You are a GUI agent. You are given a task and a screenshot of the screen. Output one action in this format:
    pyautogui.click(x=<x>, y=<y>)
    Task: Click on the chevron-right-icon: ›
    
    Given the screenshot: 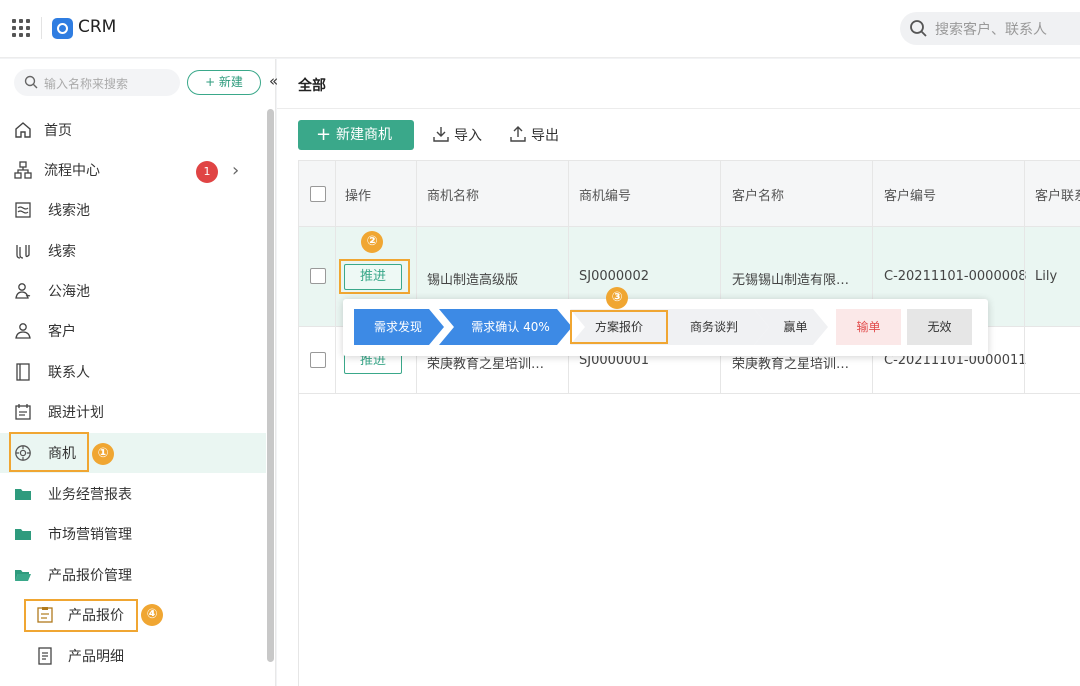 What is the action you would take?
    pyautogui.click(x=235, y=170)
    